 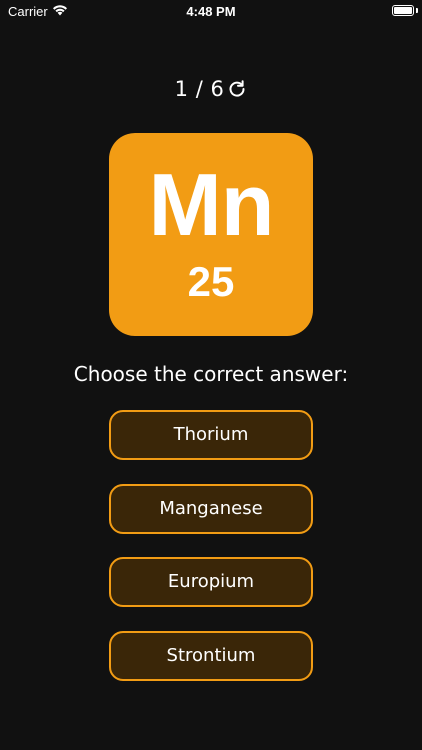 I want to click on progress-indicator: 1 / 6, so click(x=211, y=89).